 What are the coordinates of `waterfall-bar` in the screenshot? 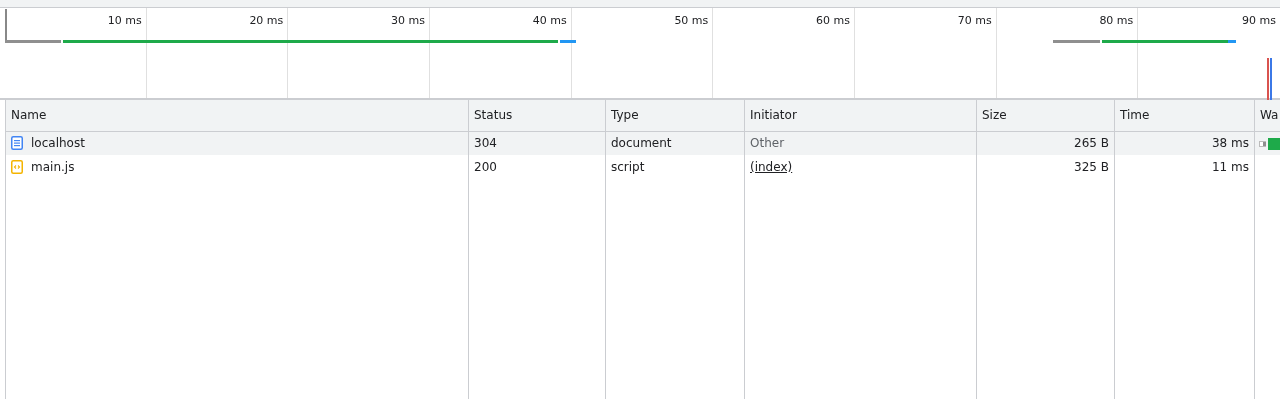 It's located at (1269, 143).